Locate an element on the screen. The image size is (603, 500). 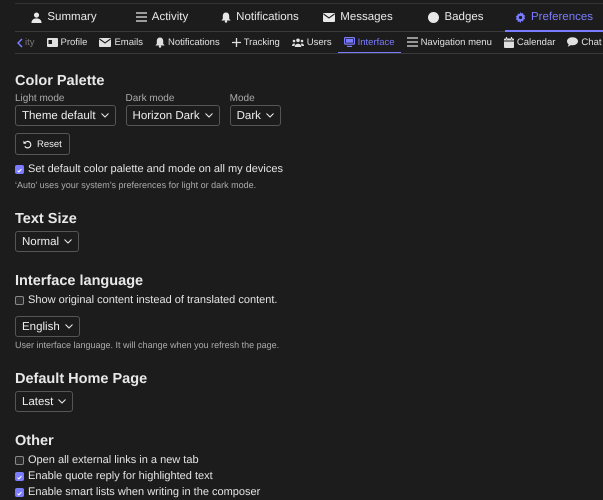
section-heading: Text Size is located at coordinates (46, 219).